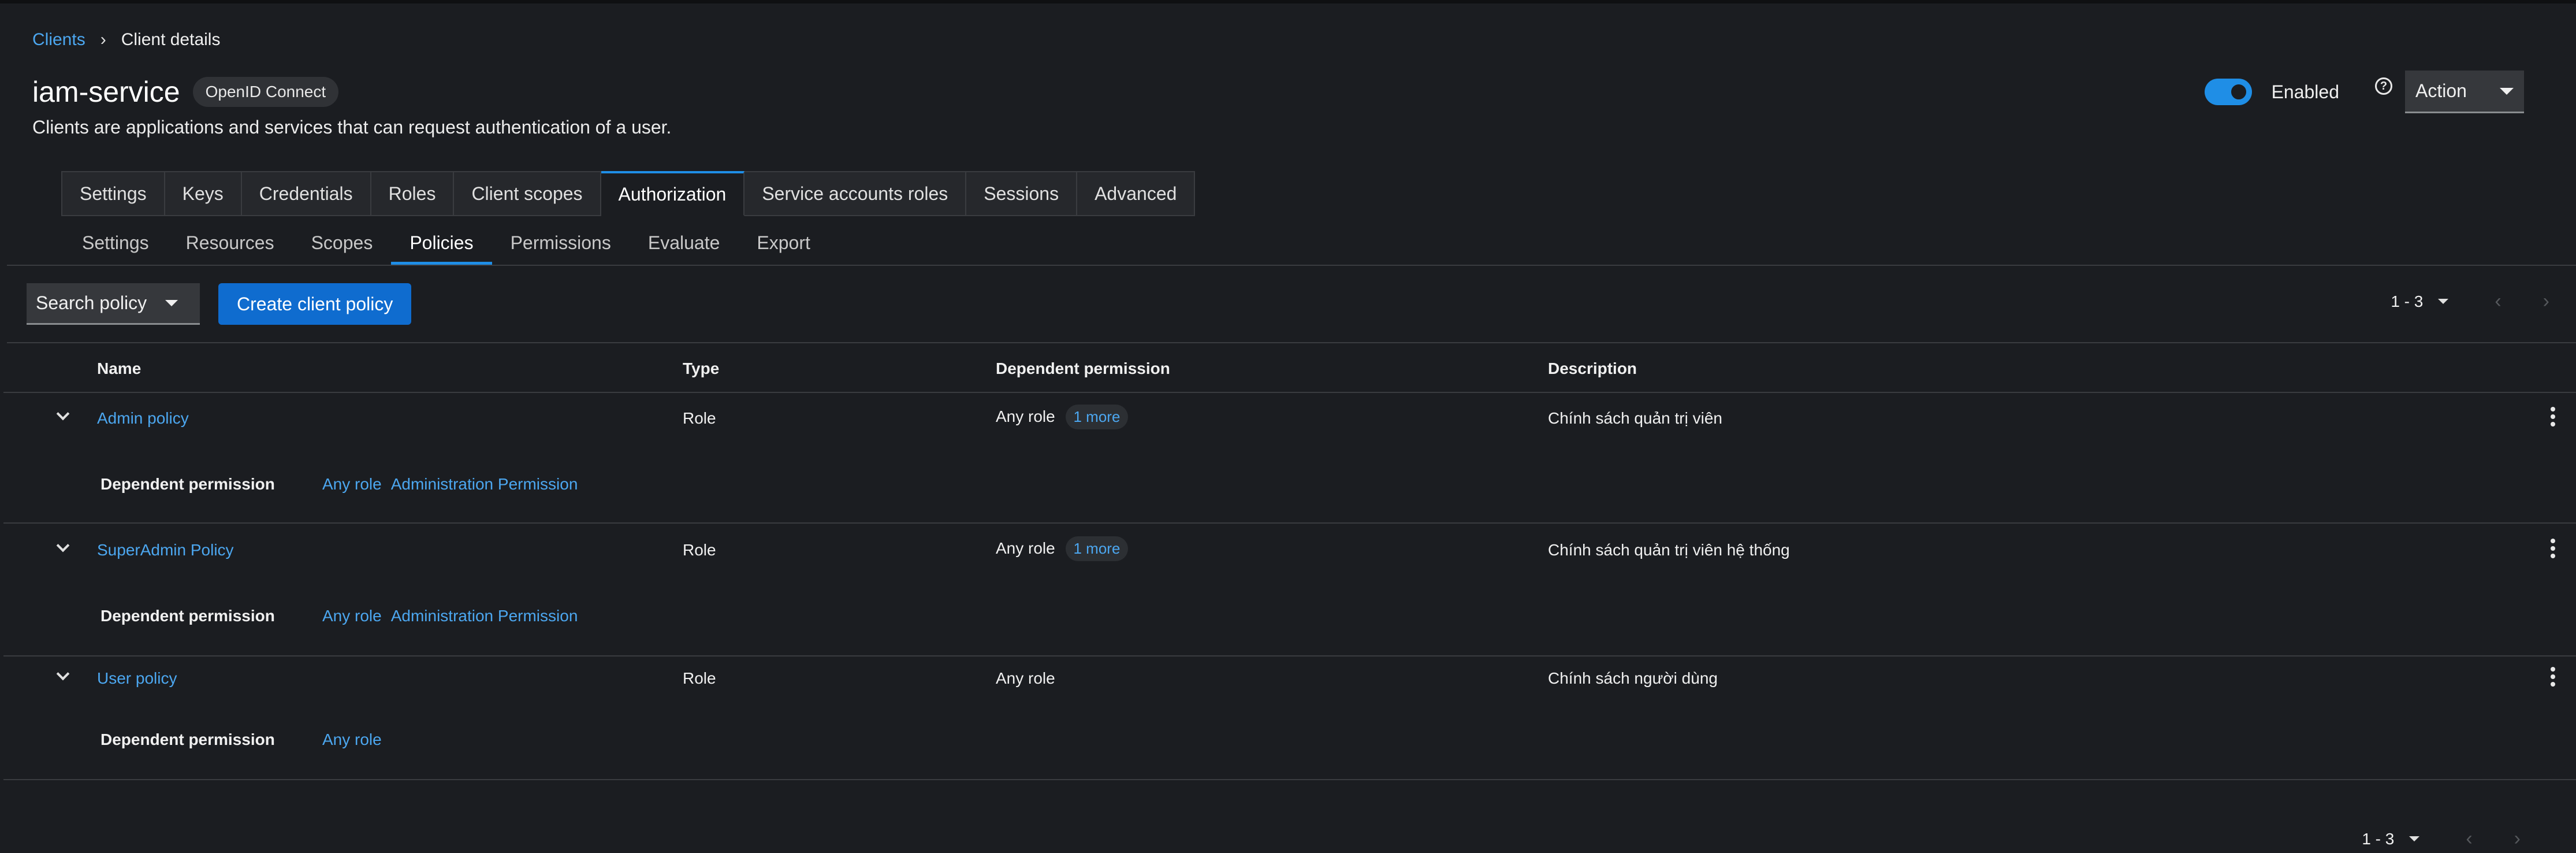 This screenshot has height=853, width=2576. What do you see at coordinates (171, 39) in the screenshot?
I see `breadcrumb-current: Client details` at bounding box center [171, 39].